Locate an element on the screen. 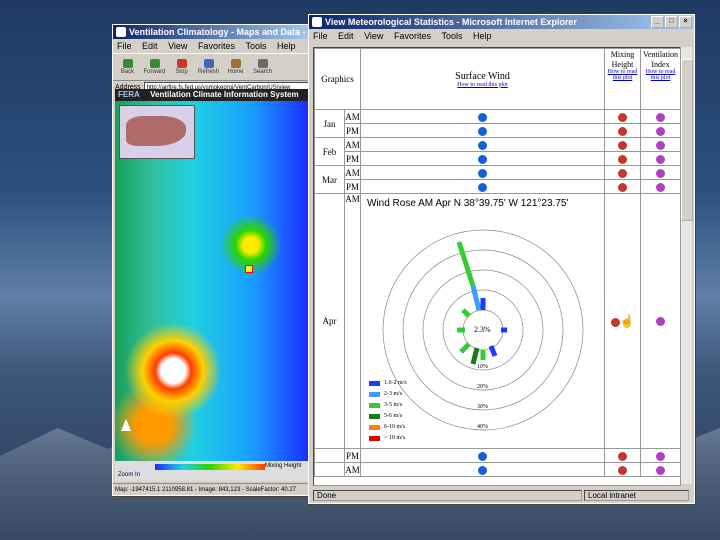  hand-cursor-icon: ☝ is located at coordinates (627, 320).